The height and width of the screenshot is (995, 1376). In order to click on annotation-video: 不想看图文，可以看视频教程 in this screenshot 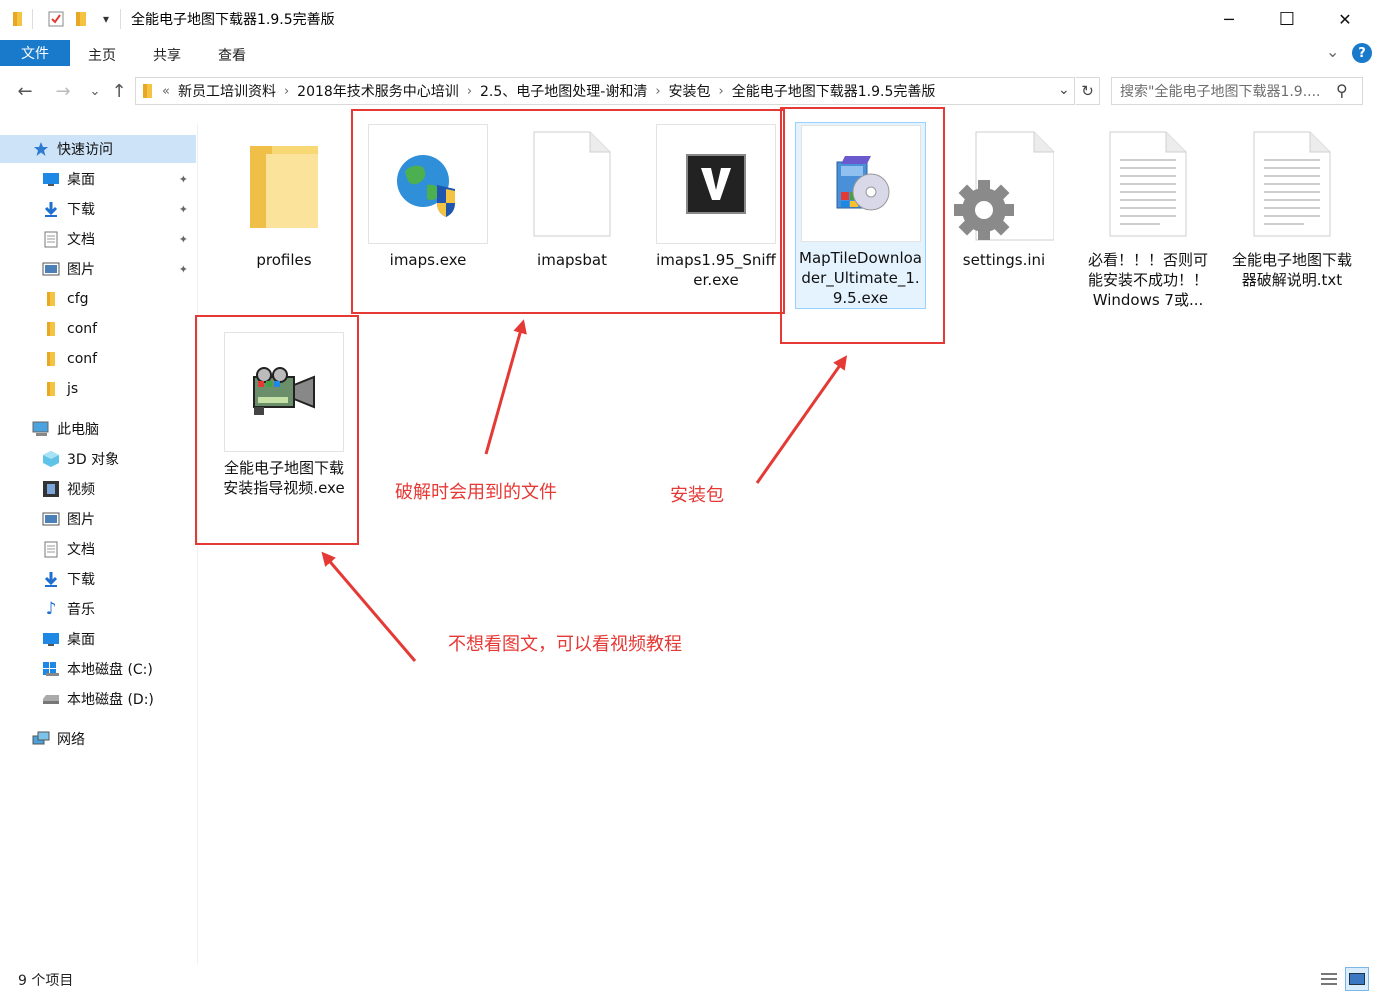, I will do `click(565, 644)`.